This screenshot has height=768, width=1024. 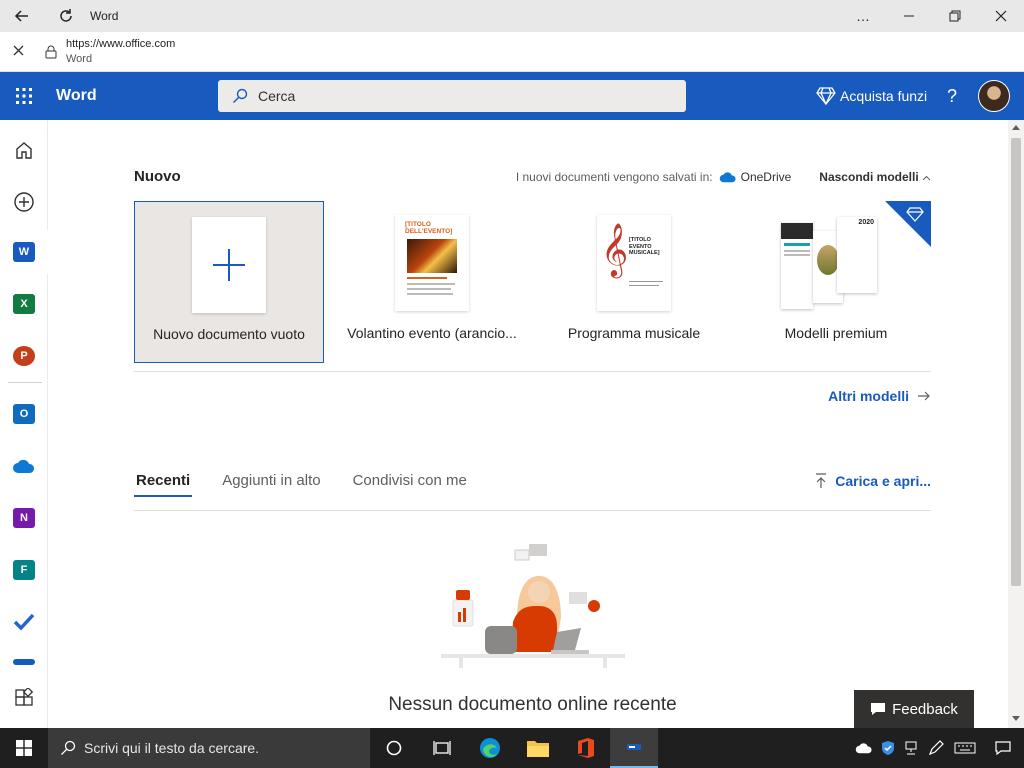 I want to click on taskbar-file-explorer, so click(x=538, y=748).